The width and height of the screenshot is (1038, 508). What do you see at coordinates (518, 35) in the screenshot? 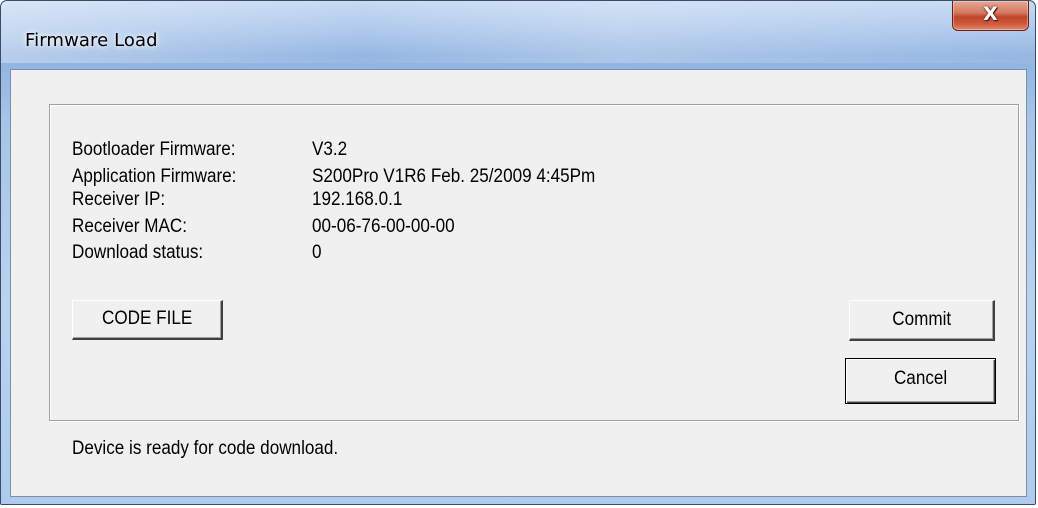
I see `title-bar: Firmware Load X` at bounding box center [518, 35].